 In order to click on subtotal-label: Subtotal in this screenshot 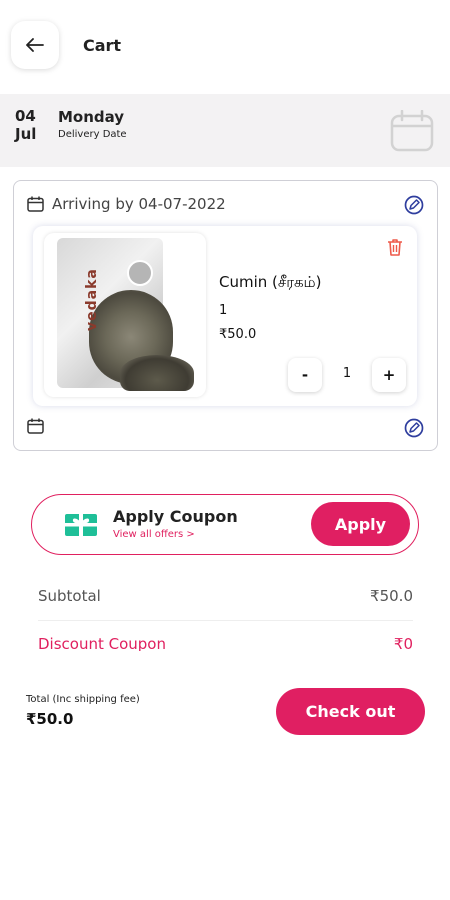, I will do `click(69, 596)`.